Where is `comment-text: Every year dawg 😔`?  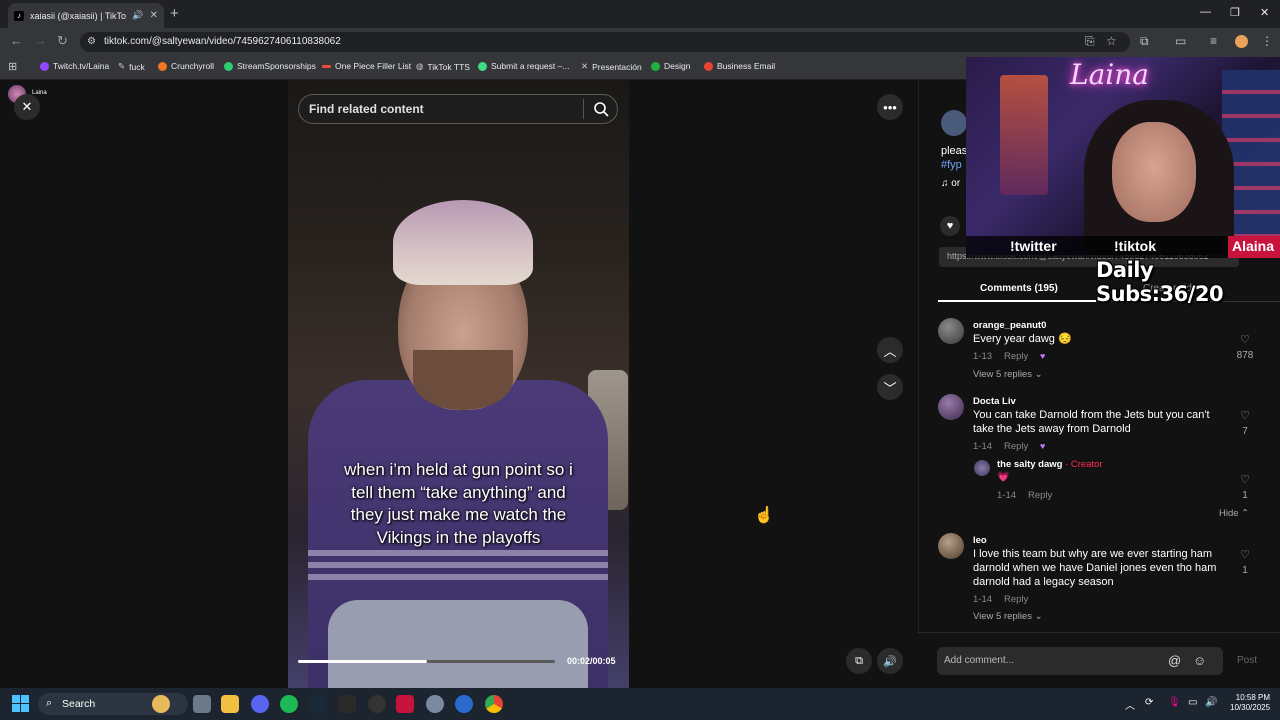
comment-text: Every year dawg 😔 is located at coordinates (1022, 339).